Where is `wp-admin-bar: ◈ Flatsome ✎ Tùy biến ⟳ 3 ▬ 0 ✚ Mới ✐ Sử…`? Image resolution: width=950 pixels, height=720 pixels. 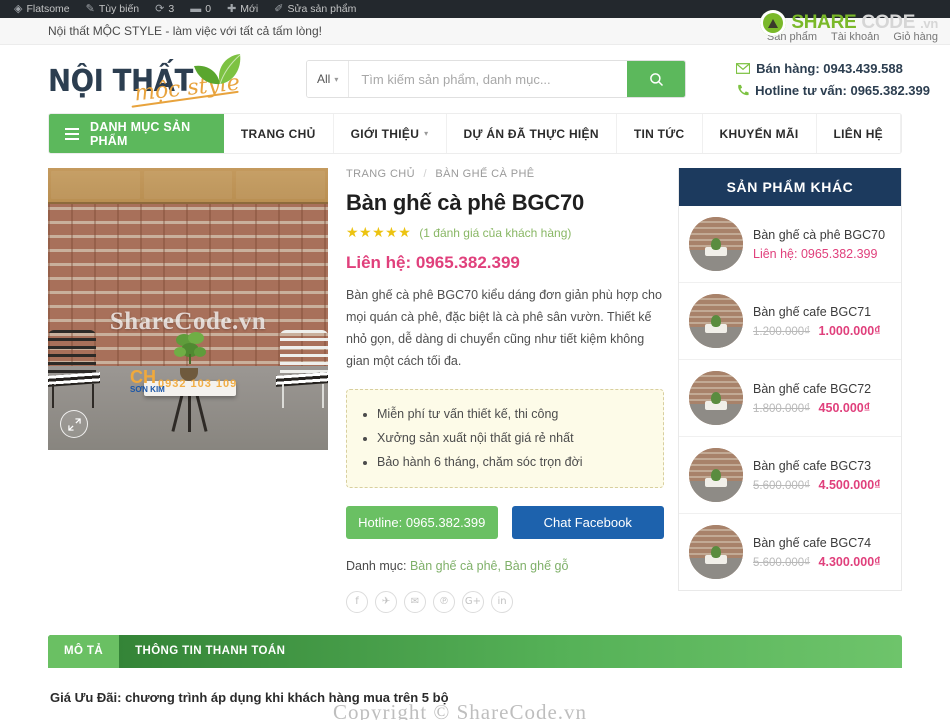
wp-admin-bar: ◈ Flatsome ✎ Tùy biến ⟳ 3 ▬ 0 ✚ Mới ✐ Sử… is located at coordinates (475, 9).